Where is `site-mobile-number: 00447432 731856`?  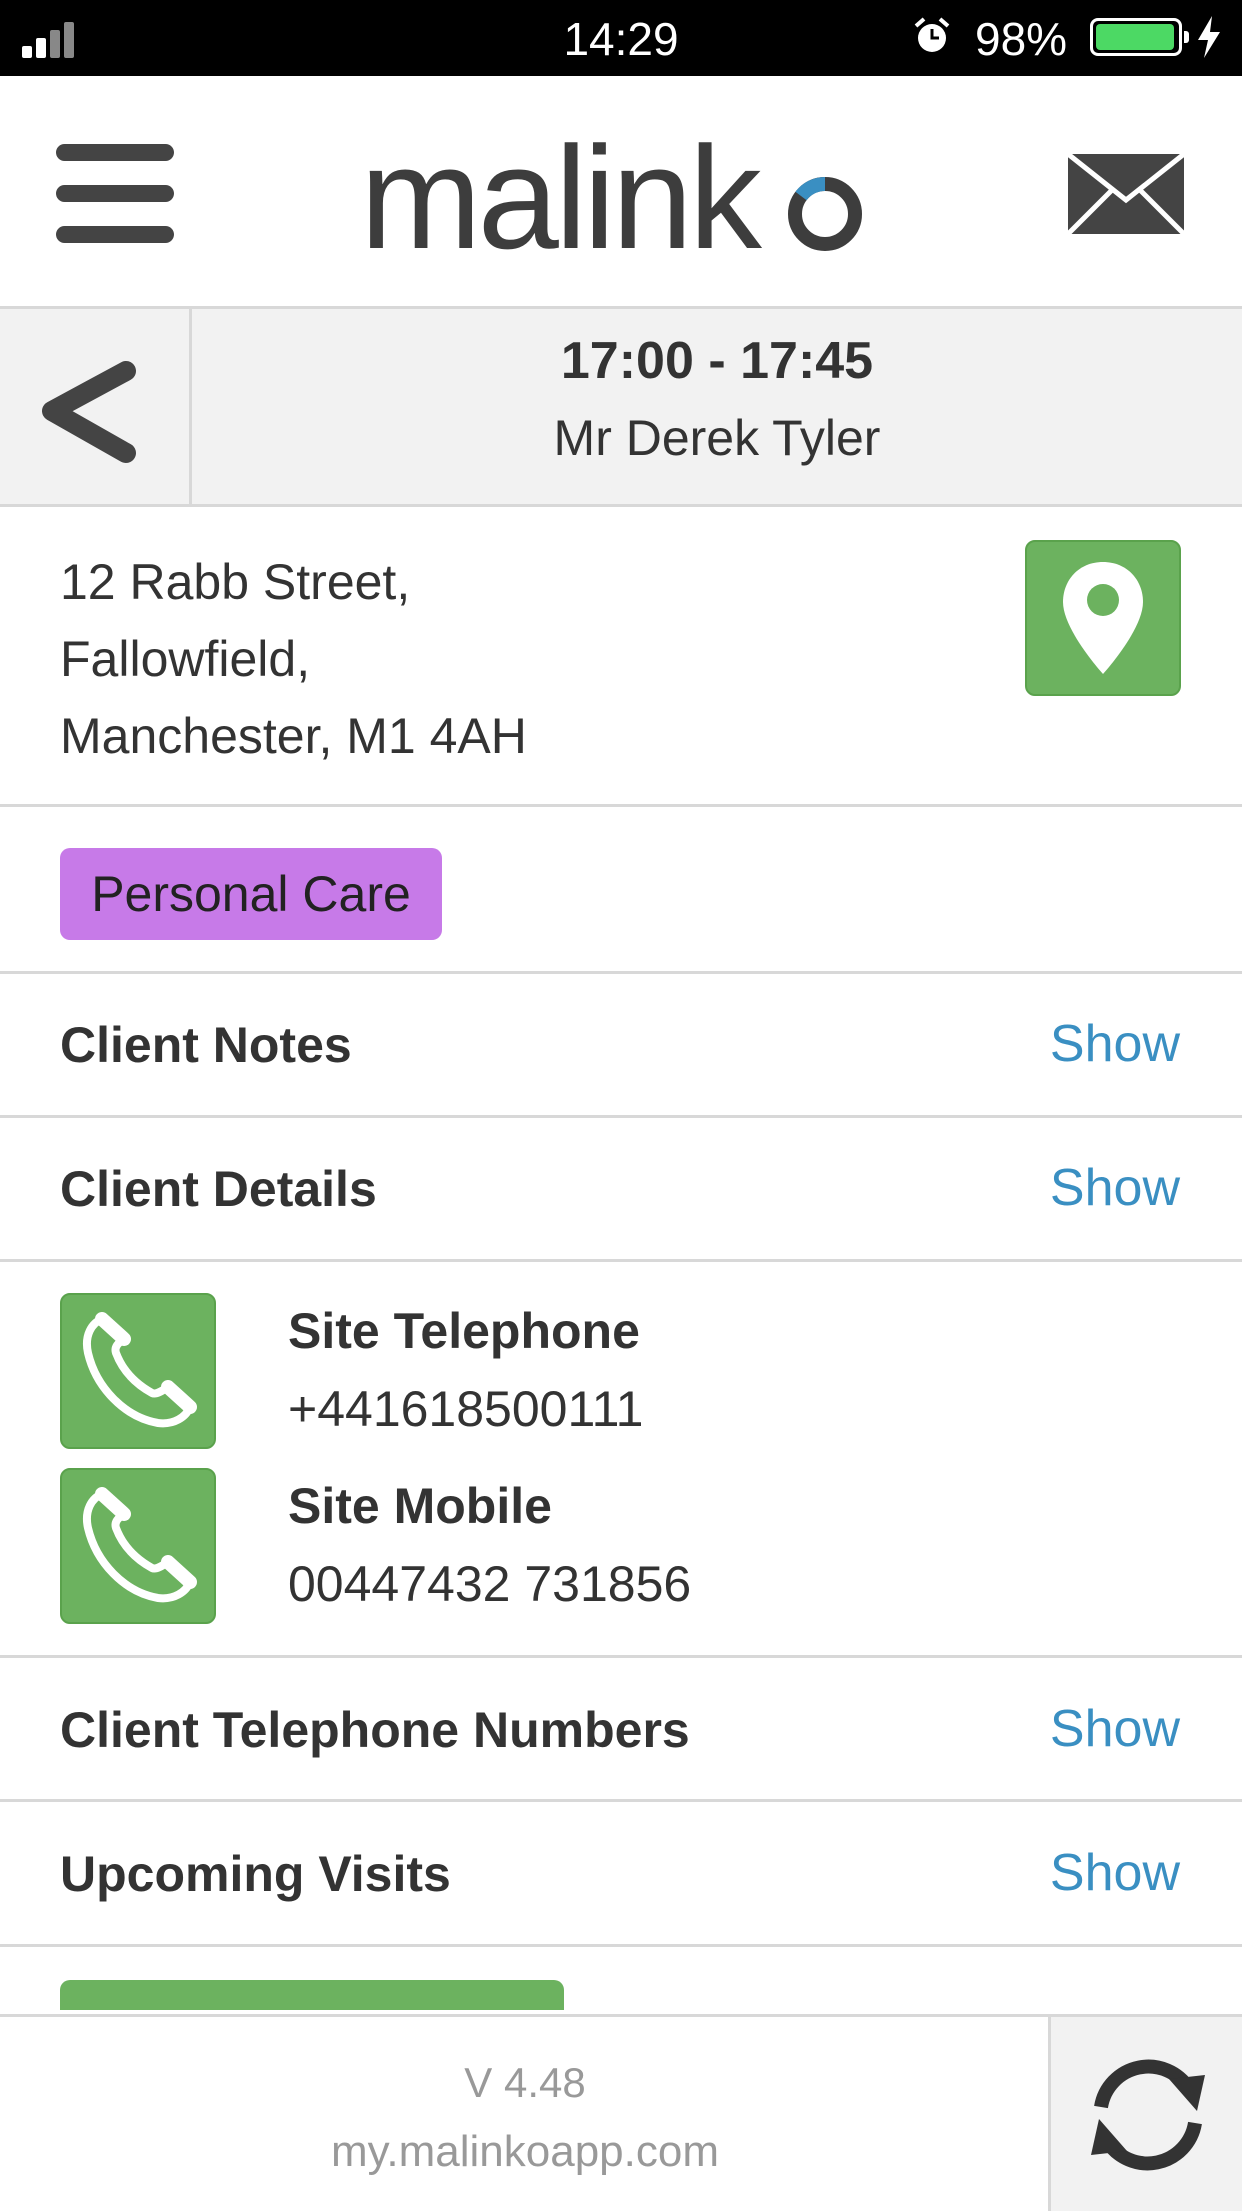 site-mobile-number: 00447432 731856 is located at coordinates (489, 1584).